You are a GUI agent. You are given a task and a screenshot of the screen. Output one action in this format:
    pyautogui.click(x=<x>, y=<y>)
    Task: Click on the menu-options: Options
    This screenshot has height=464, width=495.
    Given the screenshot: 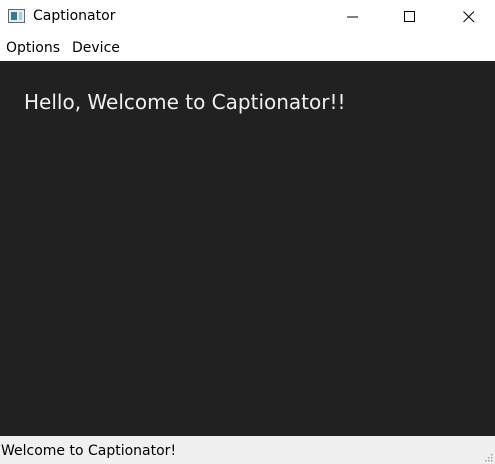 What is the action you would take?
    pyautogui.click(x=33, y=48)
    